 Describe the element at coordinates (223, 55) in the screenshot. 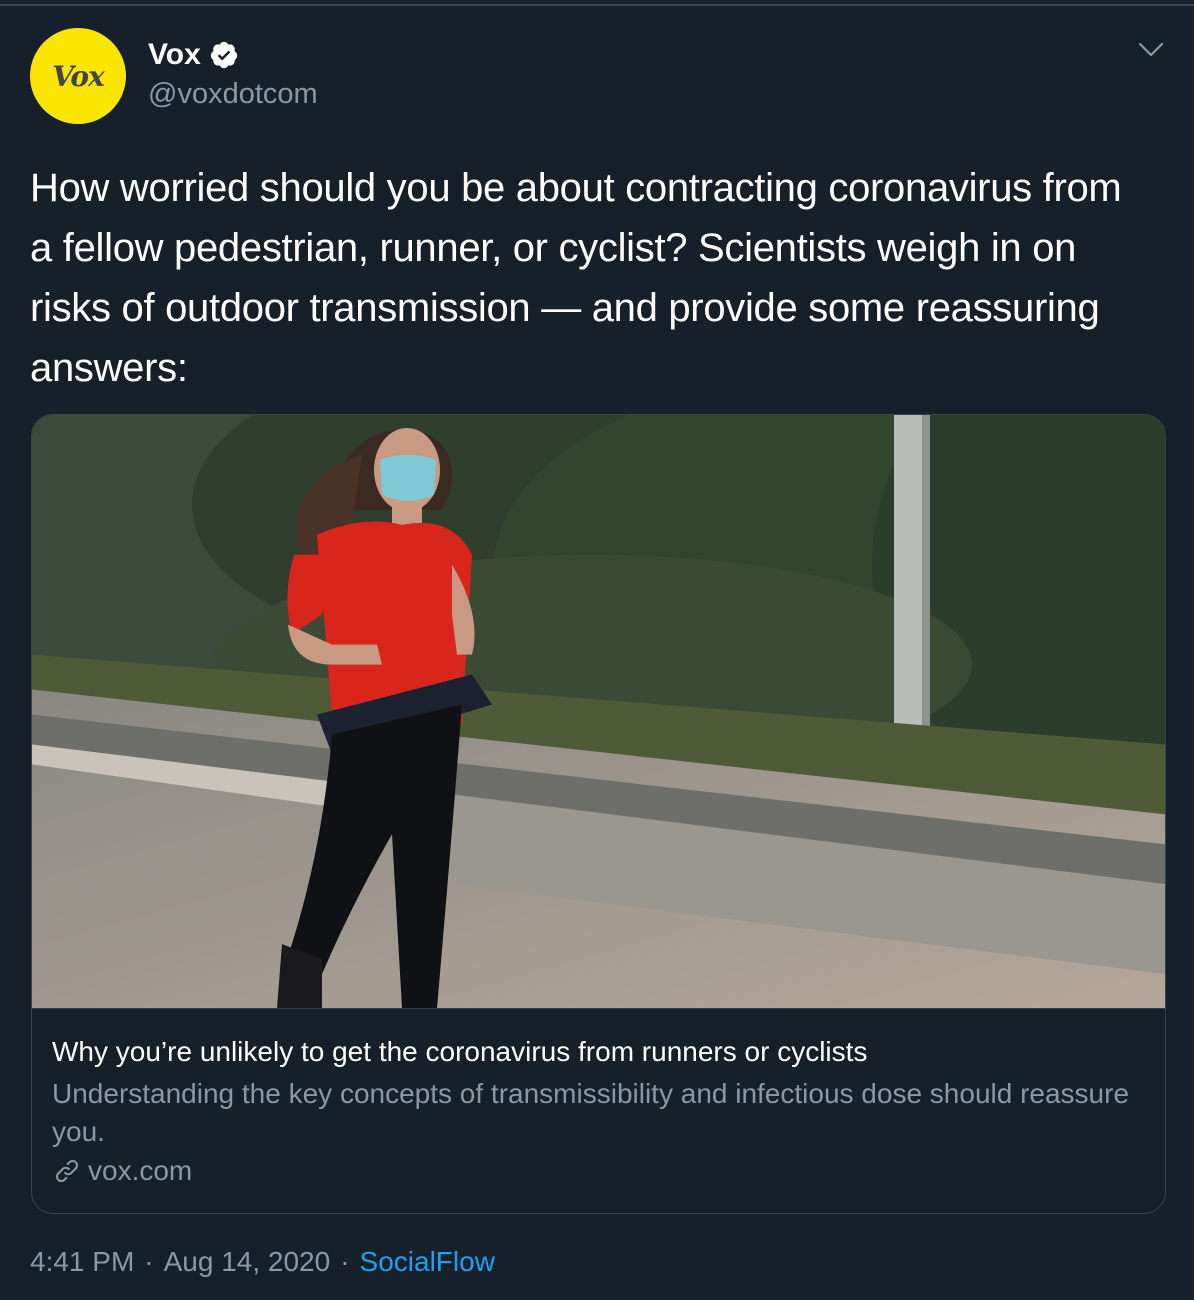

I see `verified-badge-icon` at that location.